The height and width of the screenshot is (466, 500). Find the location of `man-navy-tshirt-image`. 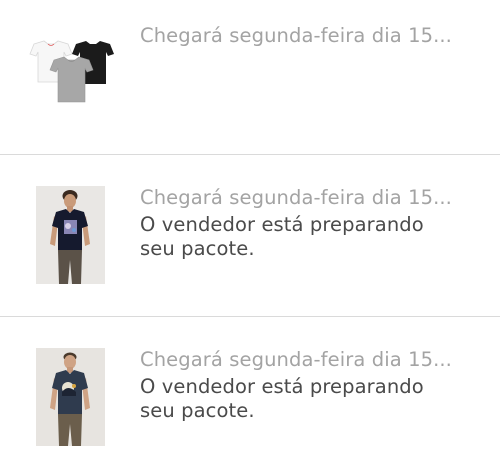

man-navy-tshirt-image is located at coordinates (70, 397).